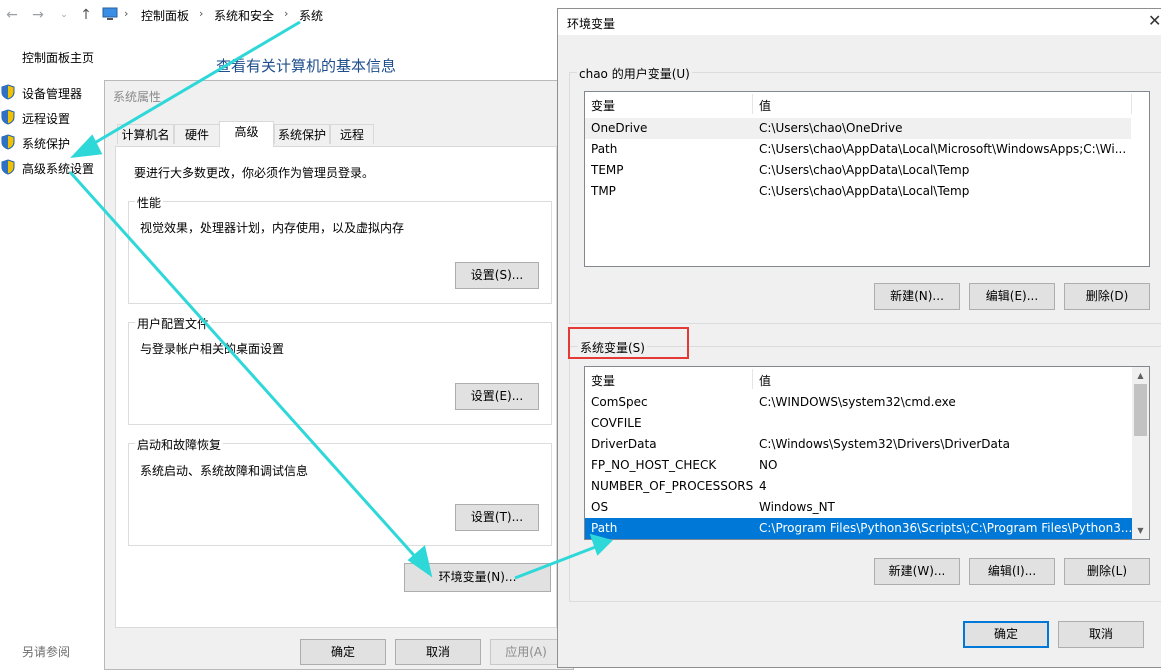  What do you see at coordinates (857, 402) in the screenshot?
I see `variable-value: C:\WINDOWS\system32\cmd.exe` at bounding box center [857, 402].